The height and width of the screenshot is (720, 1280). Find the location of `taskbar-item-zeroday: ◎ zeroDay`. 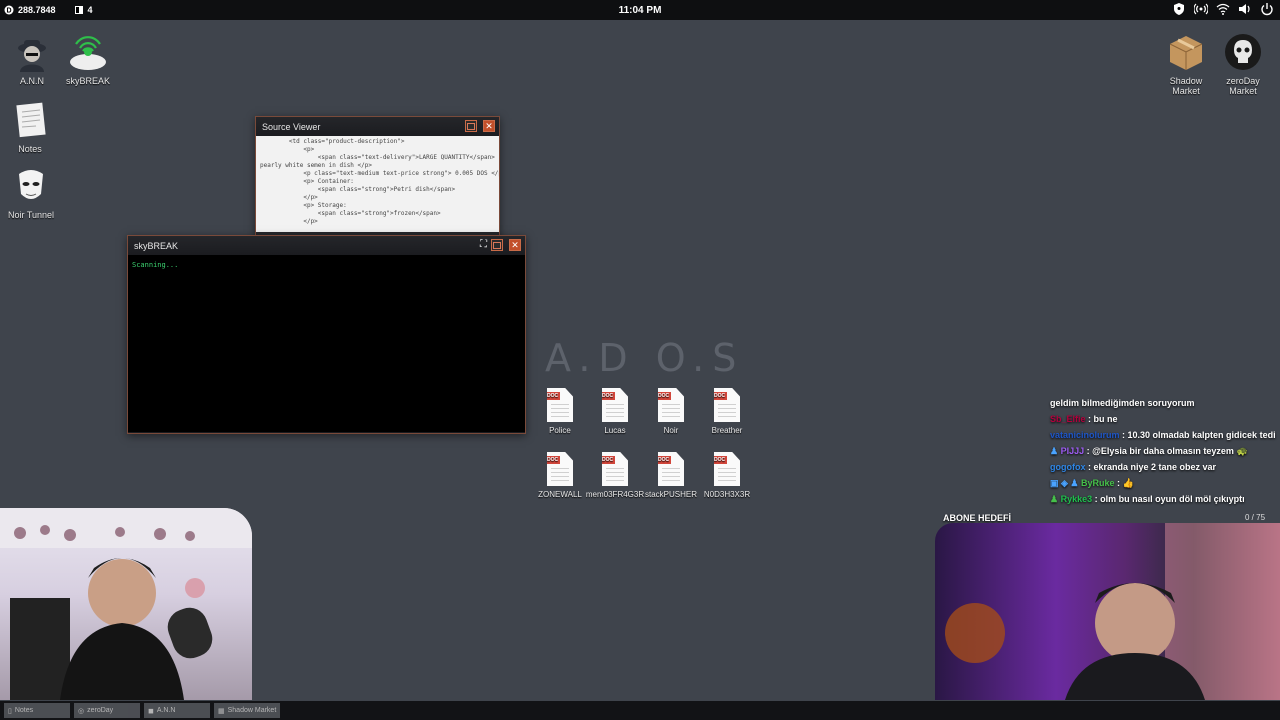

taskbar-item-zeroday: ◎ zeroDay is located at coordinates (107, 710).